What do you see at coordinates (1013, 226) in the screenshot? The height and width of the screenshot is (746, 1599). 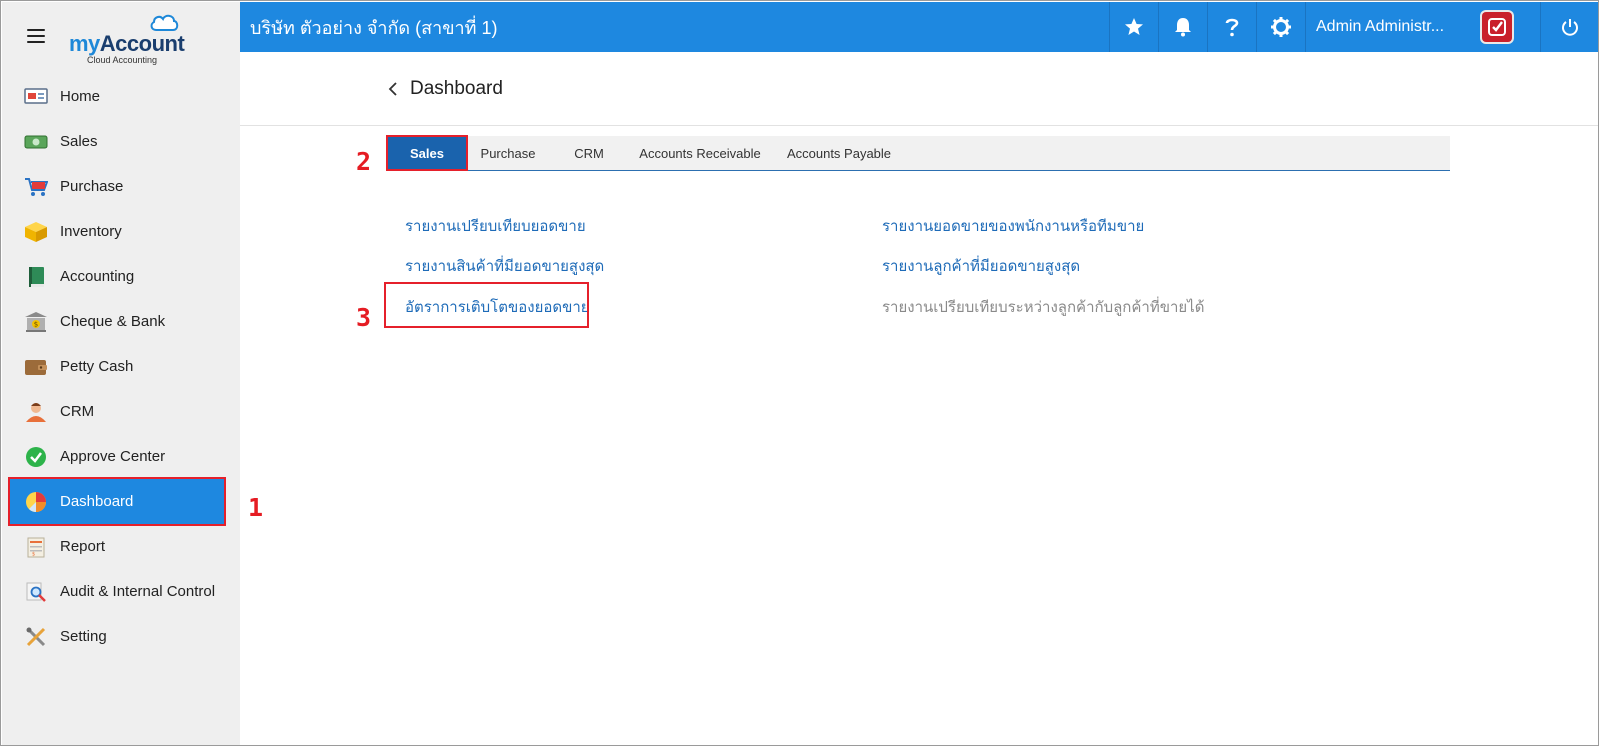 I see `report-link-salesperson-sales: รายงานยอดขายของพนักงานหรือทีมขาย` at bounding box center [1013, 226].